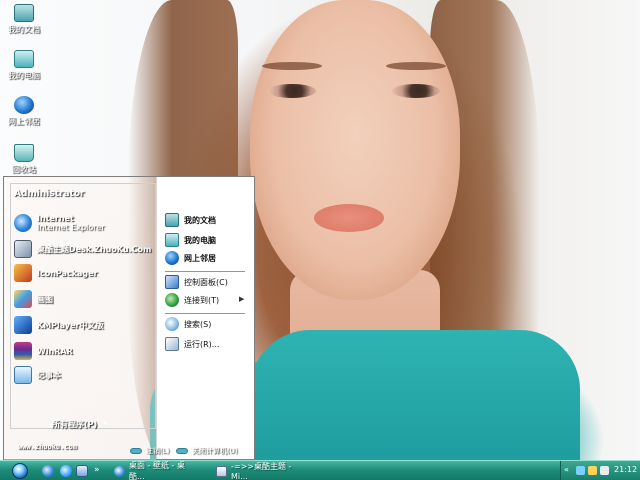  Describe the element at coordinates (172, 258) in the screenshot. I see `network-places-icon` at that location.